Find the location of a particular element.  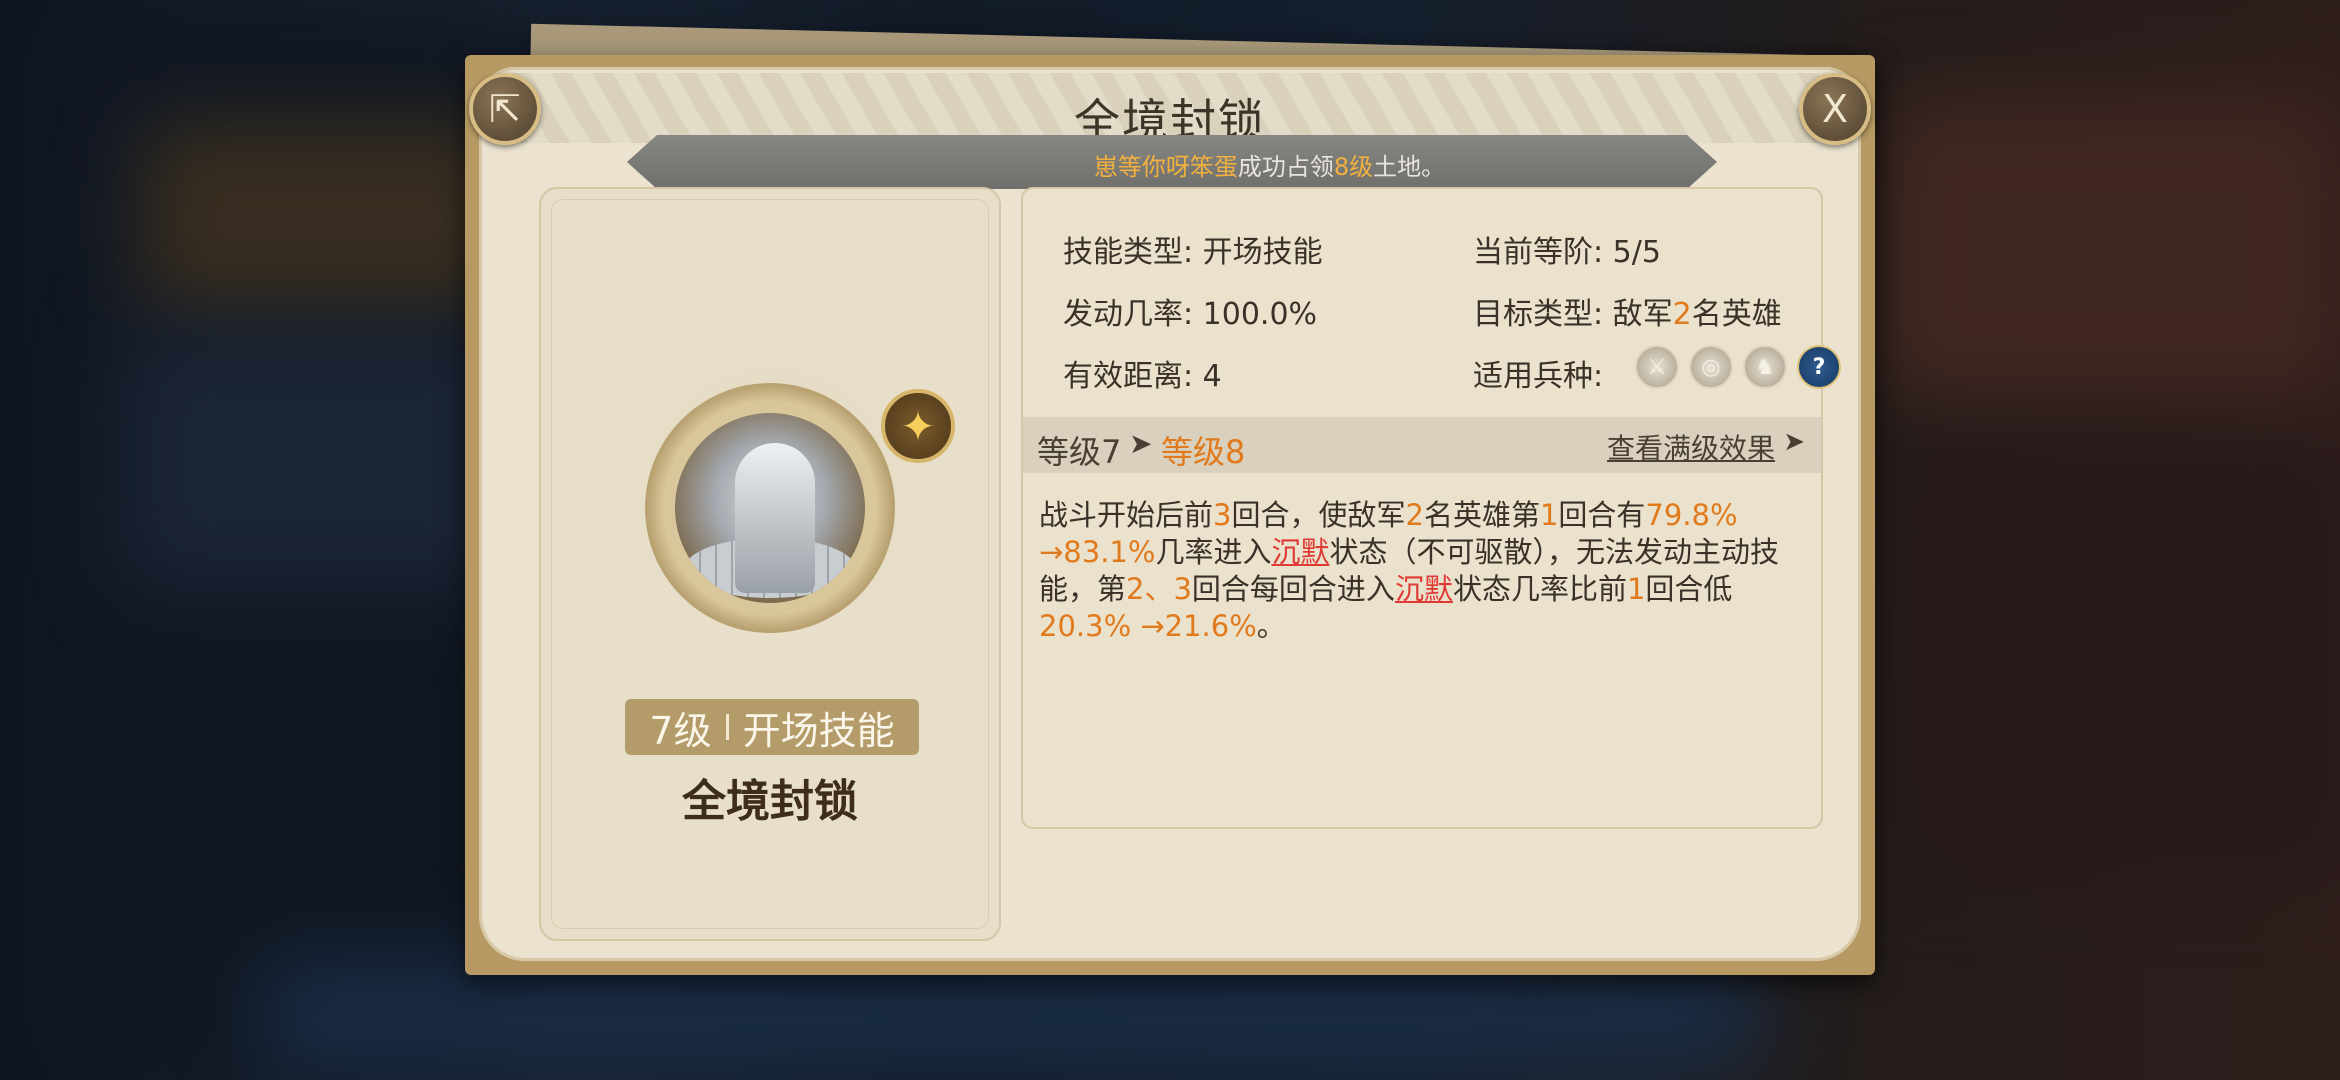

desc-text: 。 is located at coordinates (1271, 626).